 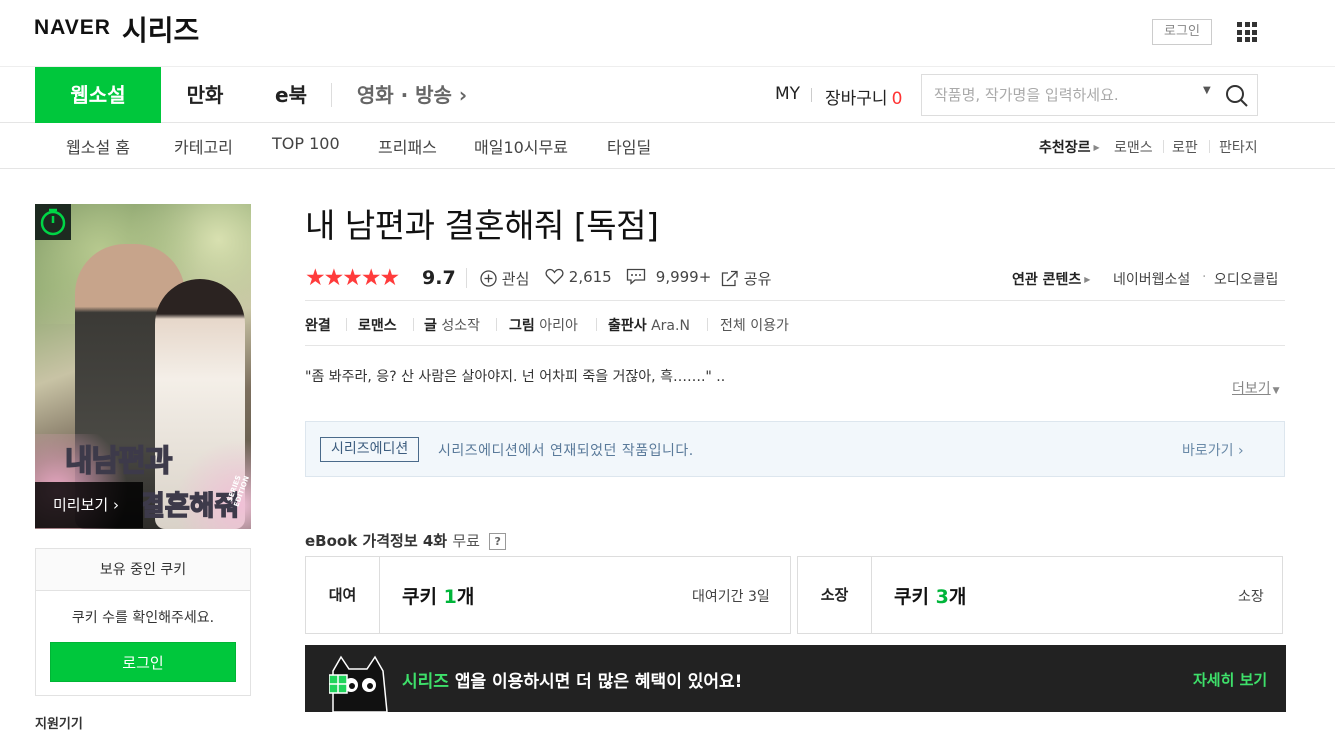 I want to click on subnav-freepass: 프리패스, so click(x=407, y=146).